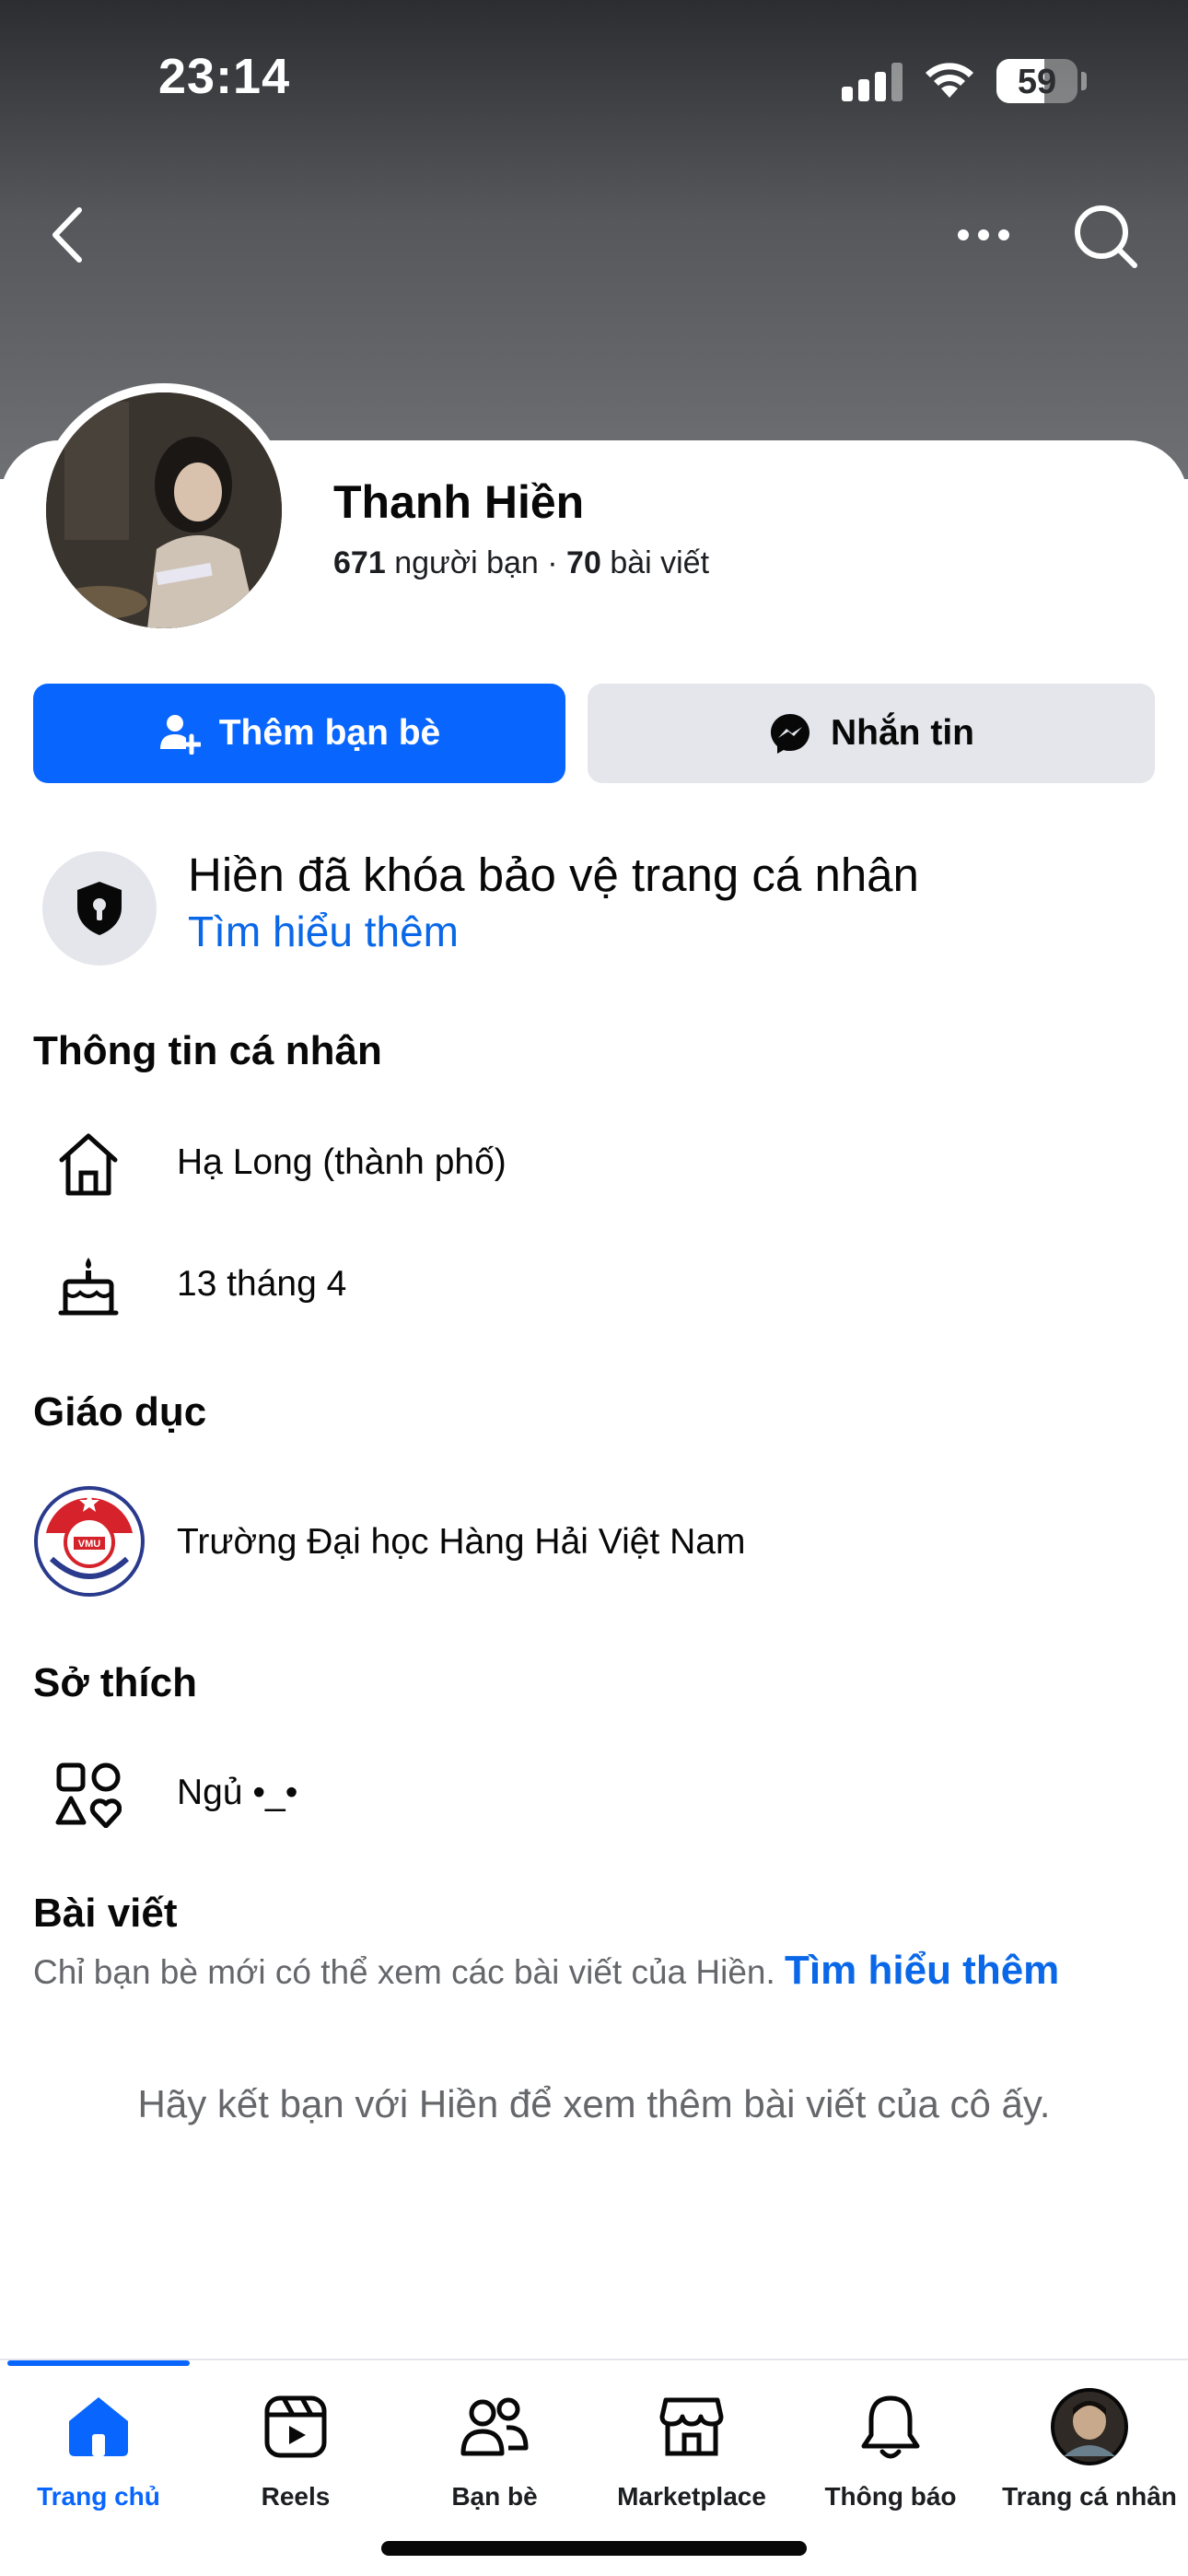 The image size is (1188, 2576). Describe the element at coordinates (494, 2426) in the screenshot. I see `friends-icon` at that location.